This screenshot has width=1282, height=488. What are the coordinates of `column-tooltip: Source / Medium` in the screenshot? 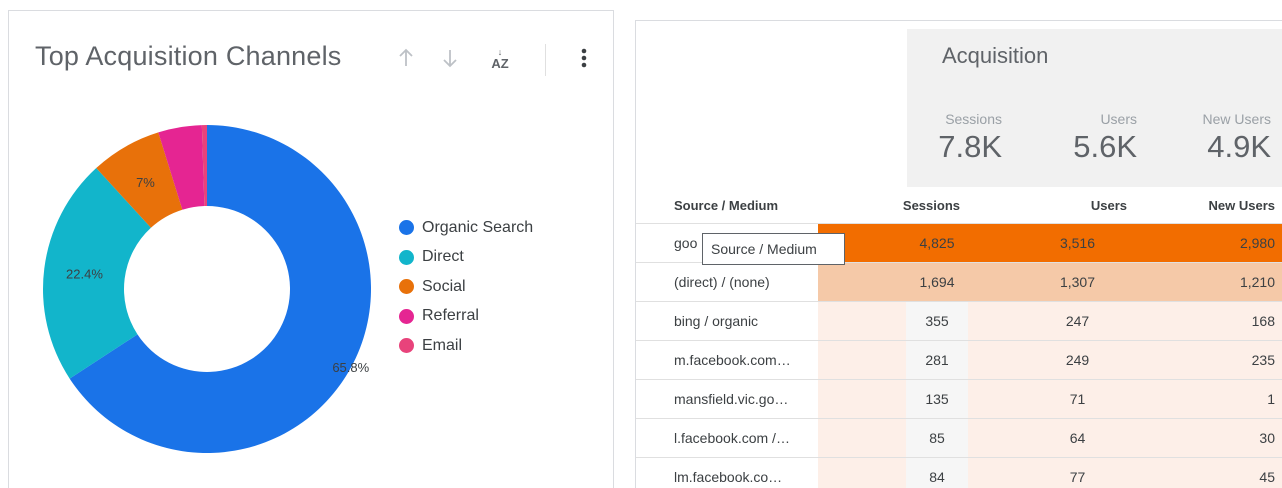 It's located at (773, 249).